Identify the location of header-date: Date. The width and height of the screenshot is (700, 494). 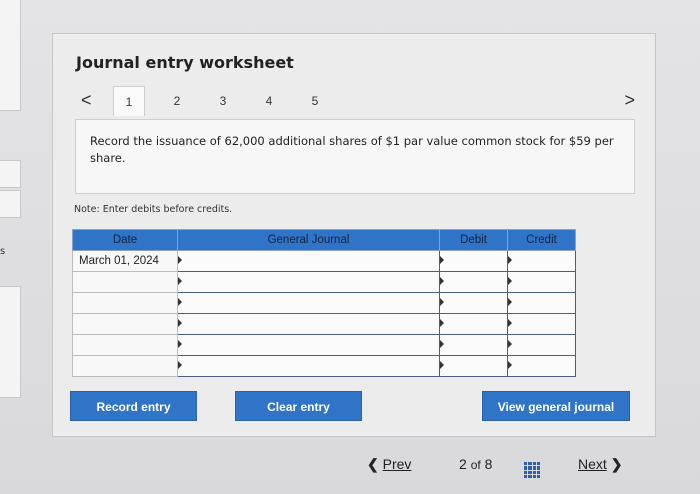
(125, 240).